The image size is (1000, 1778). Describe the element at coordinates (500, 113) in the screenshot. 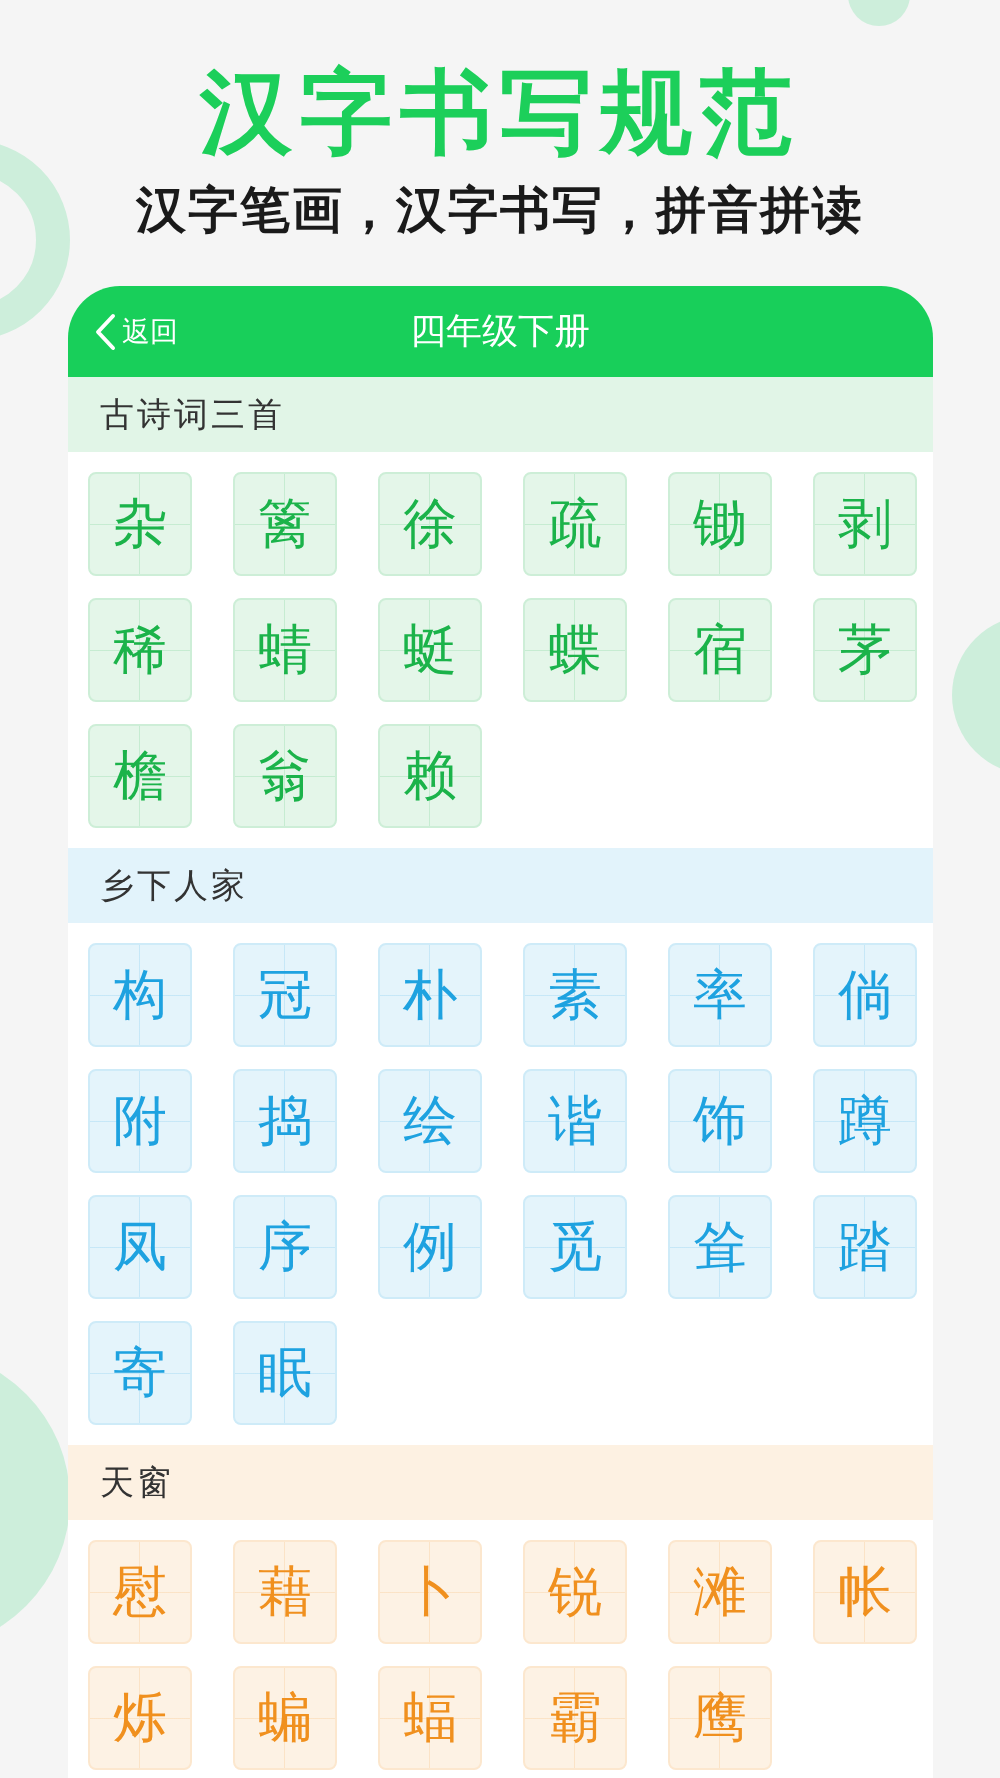

I see `headline: 汉字书写规范` at that location.